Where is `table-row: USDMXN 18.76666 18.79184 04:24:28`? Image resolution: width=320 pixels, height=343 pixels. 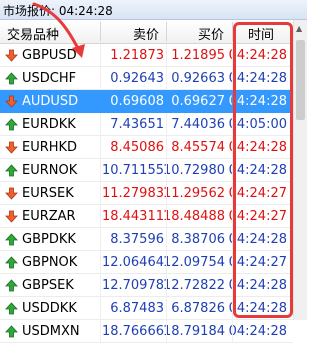 table-row: USDMXN 18.76666 18.79184 04:24:28 is located at coordinates (146, 331).